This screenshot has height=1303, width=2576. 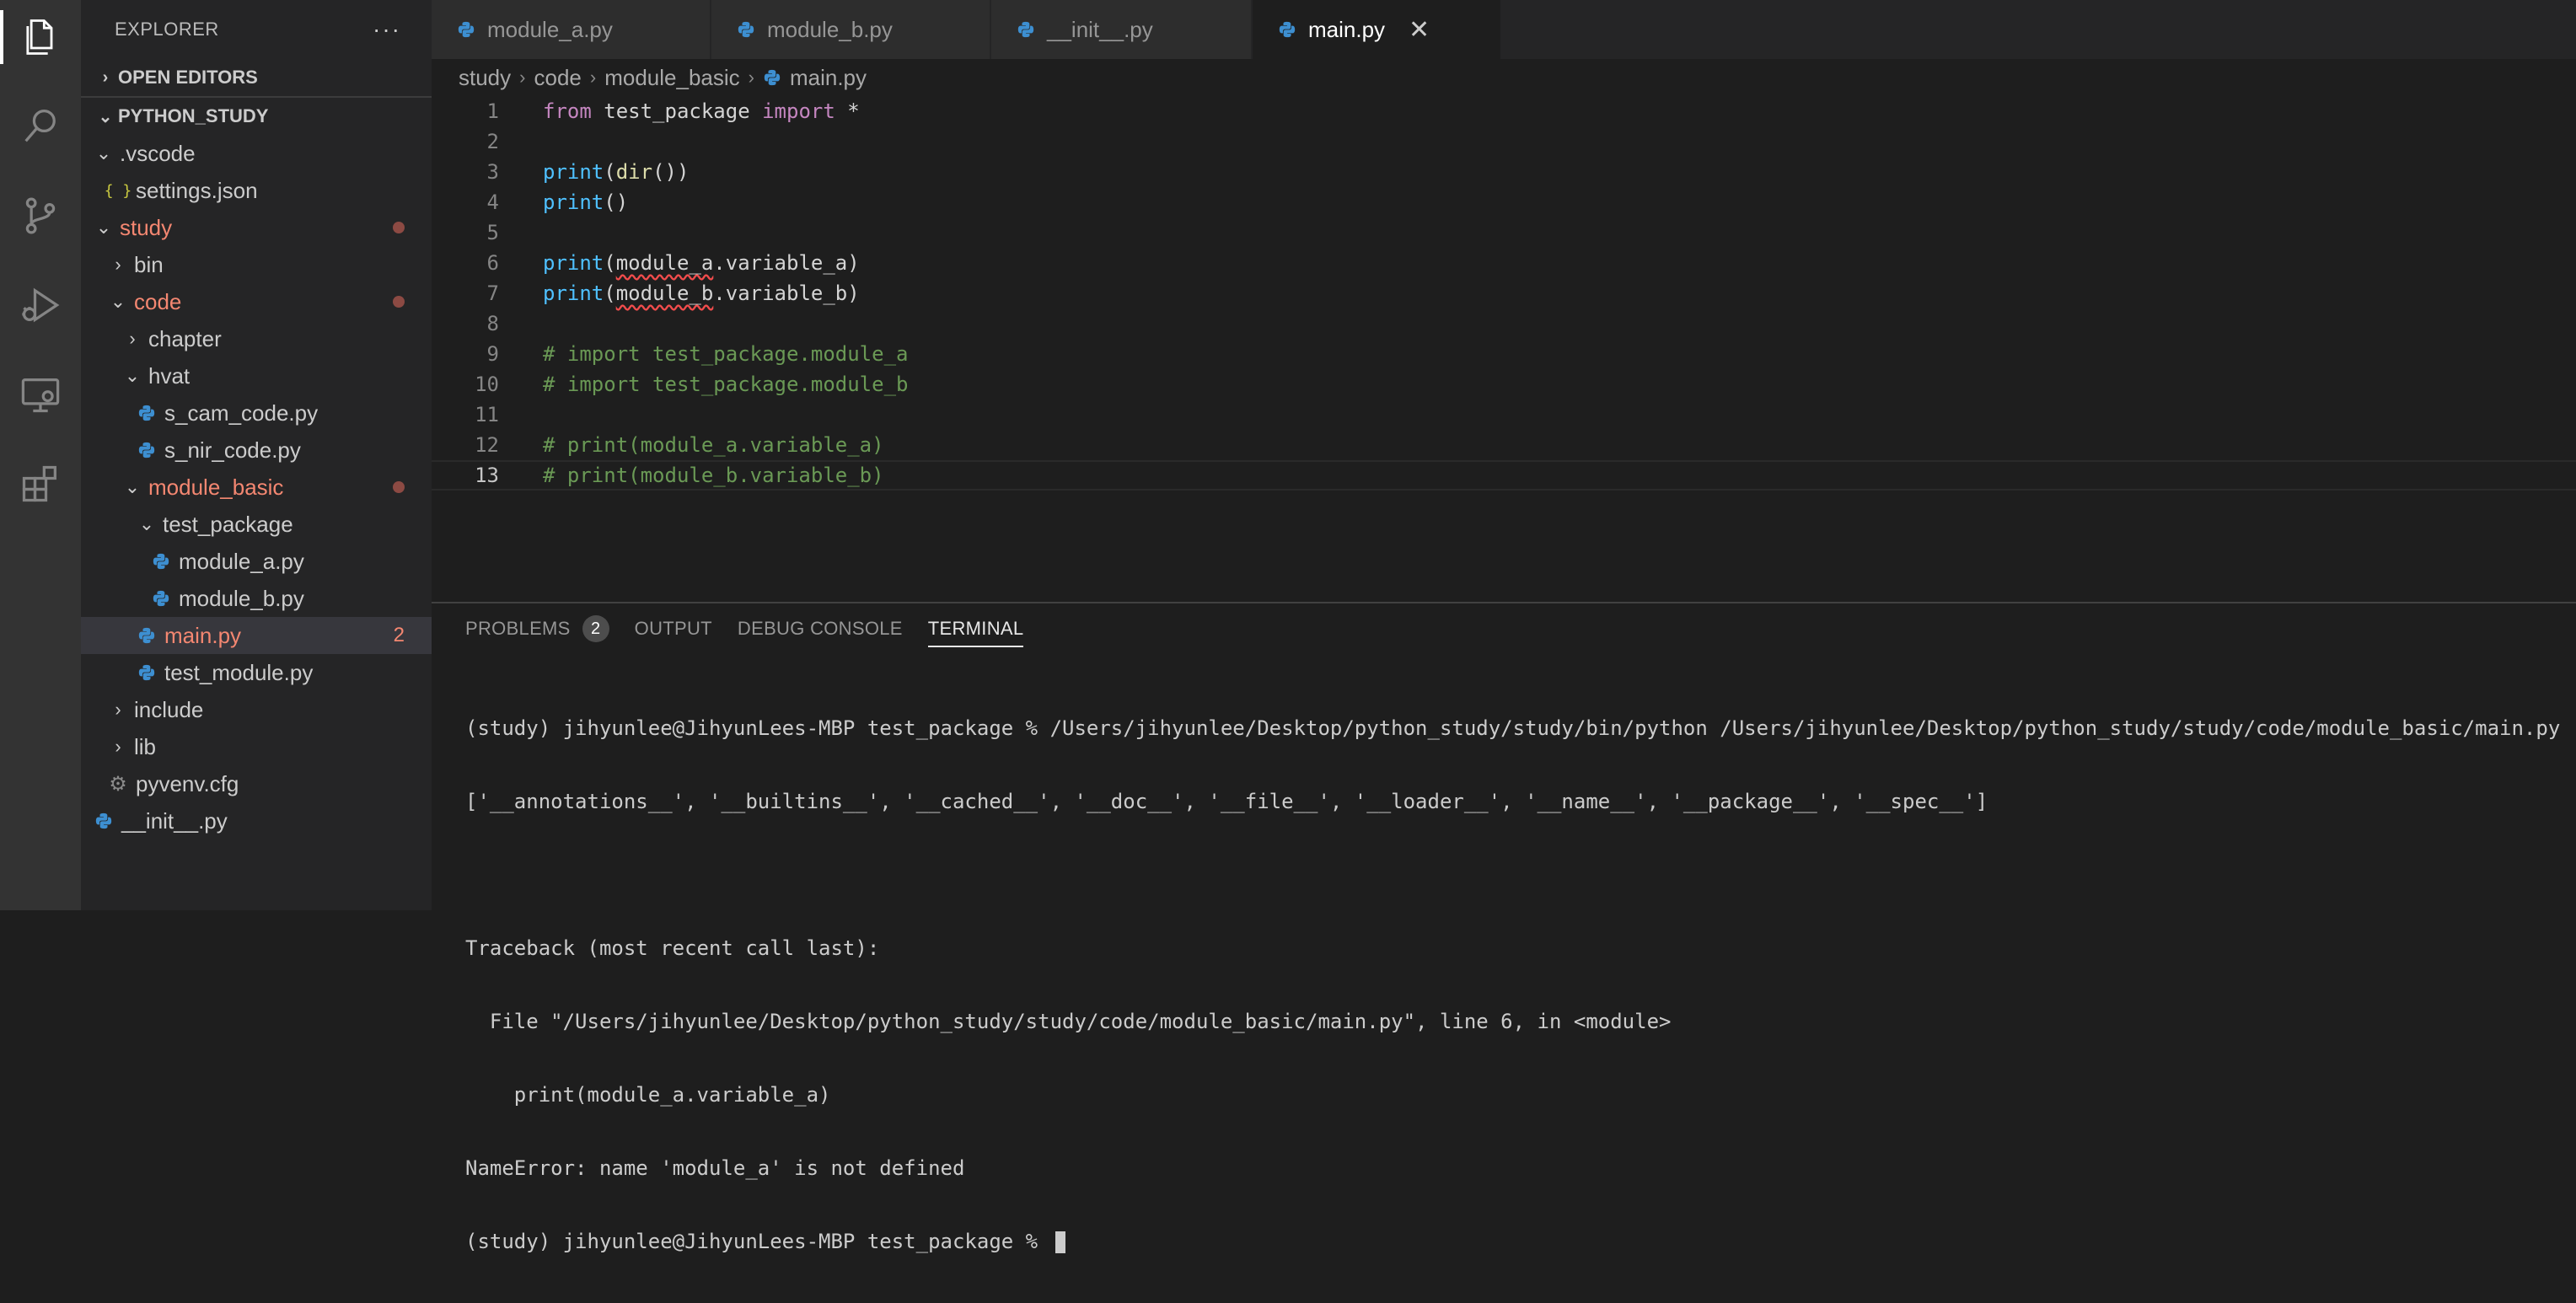 I want to click on tree-item: › chapter, so click(x=256, y=339).